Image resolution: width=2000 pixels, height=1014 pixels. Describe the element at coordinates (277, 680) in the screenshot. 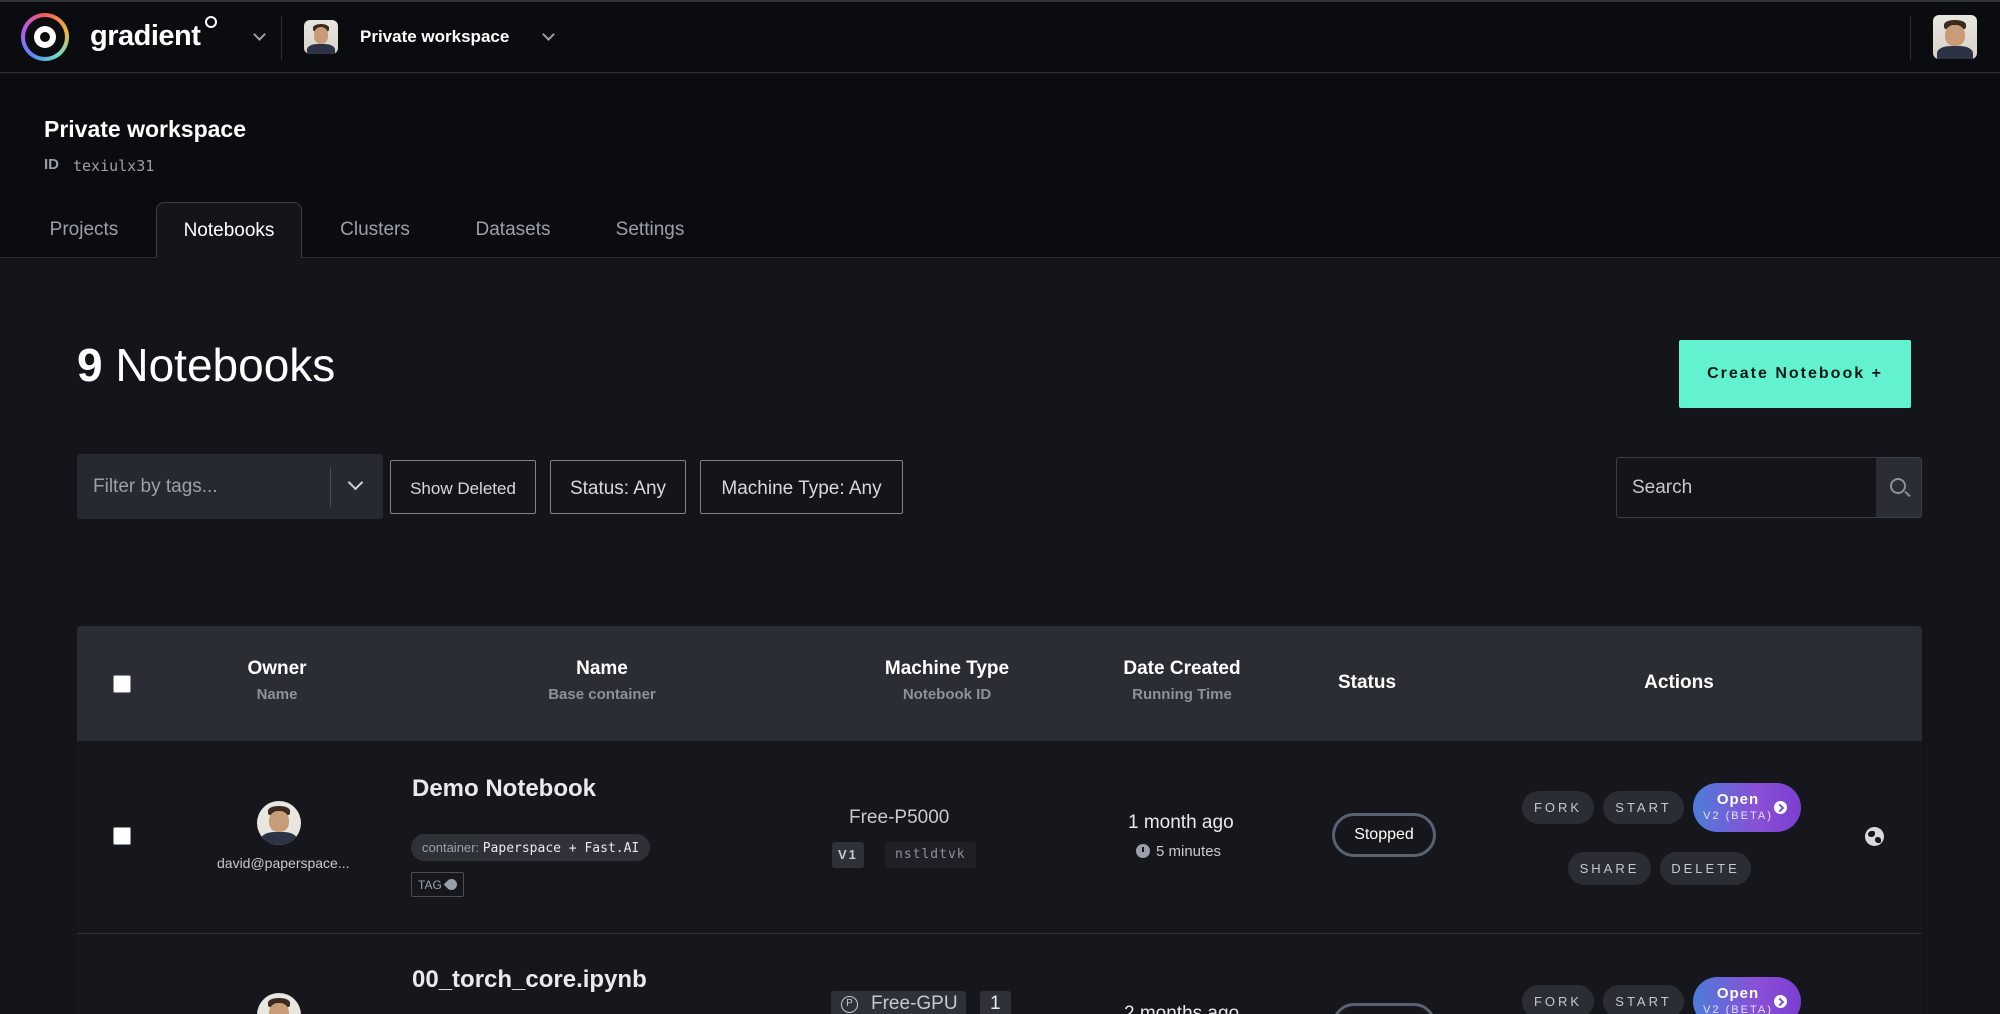

I see `column-owner: Owner Name` at that location.